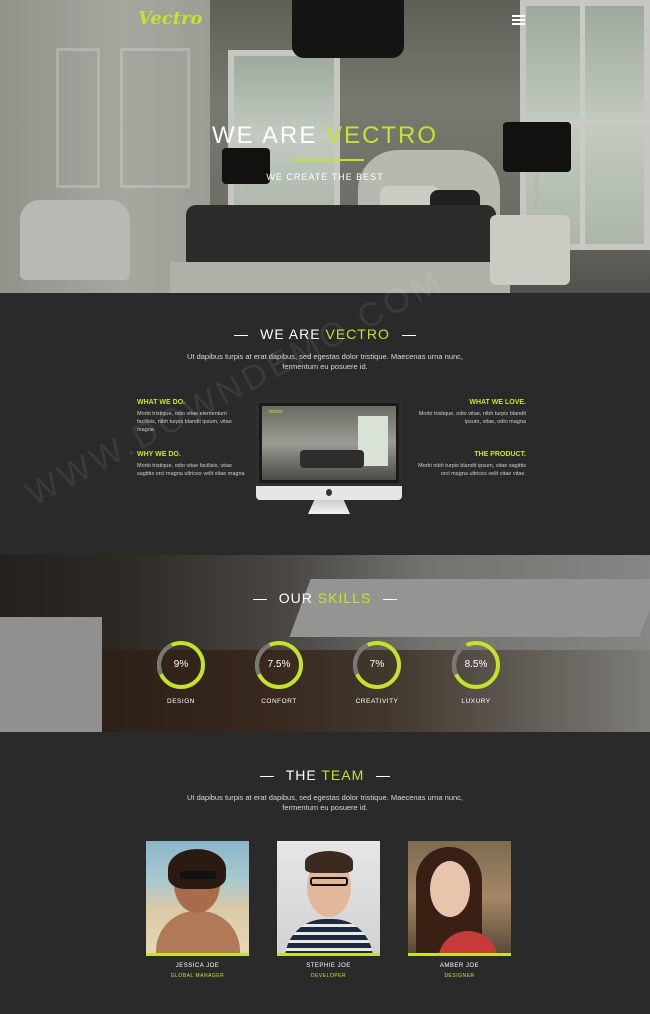  I want to click on about-title: WE ARE VECTRO, so click(325, 334).